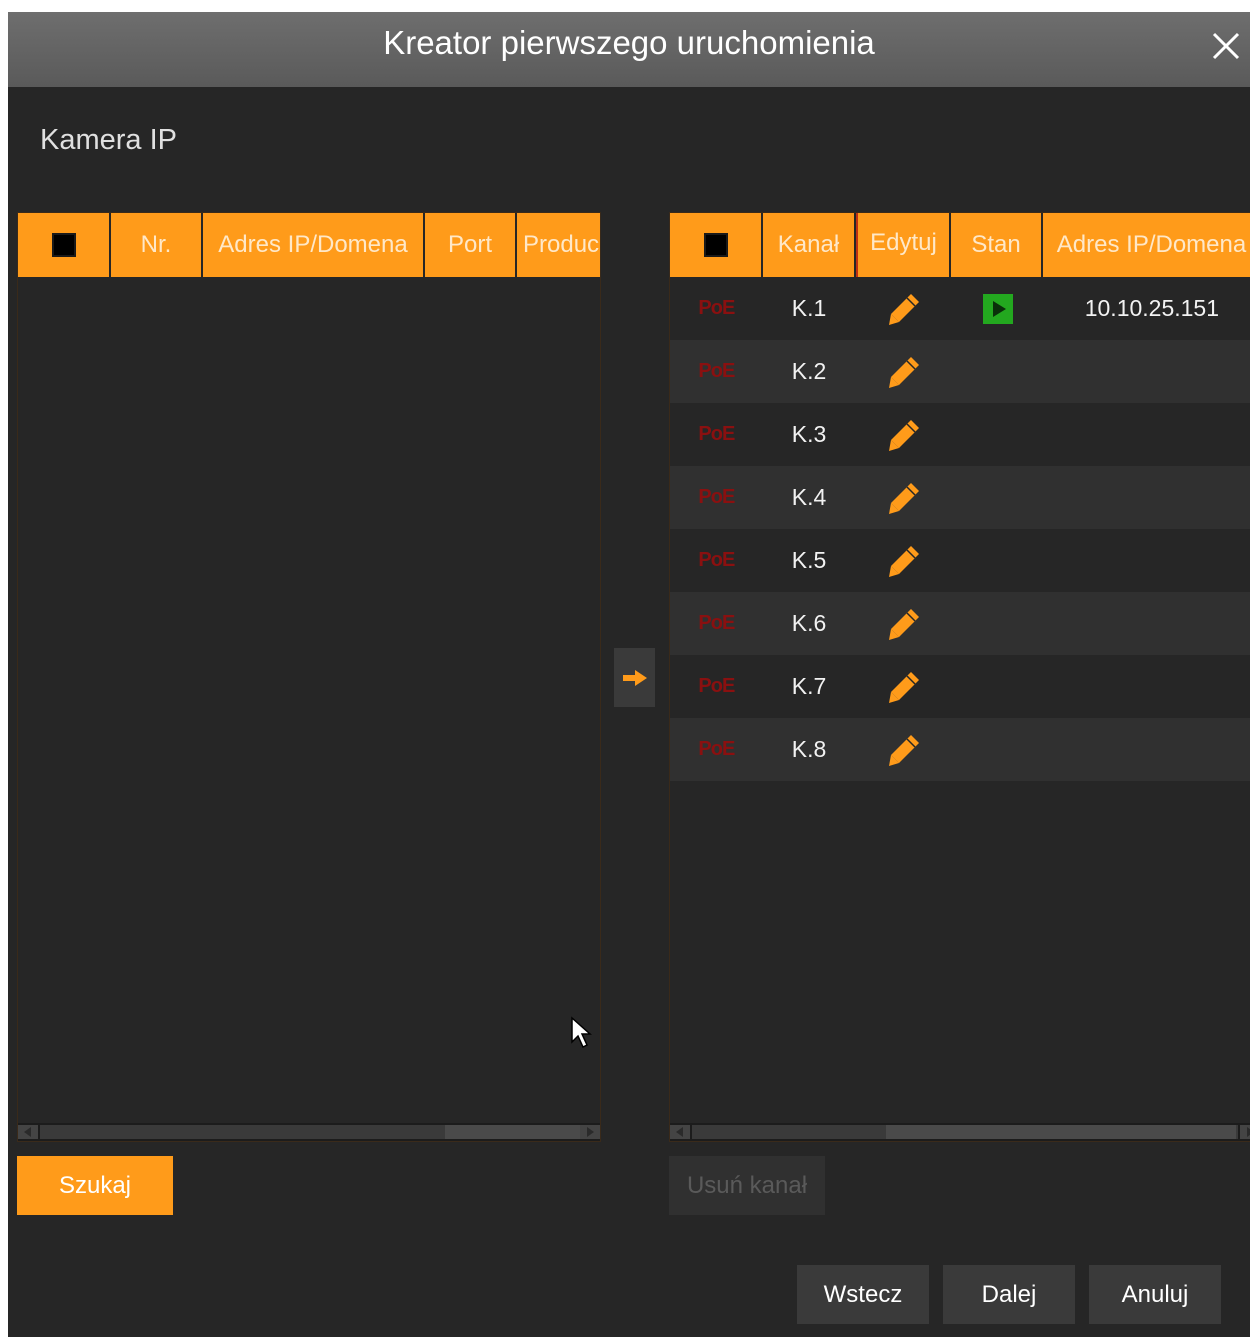 The image size is (1250, 1337). I want to click on cancel-button: Anuluj, so click(1155, 1294).